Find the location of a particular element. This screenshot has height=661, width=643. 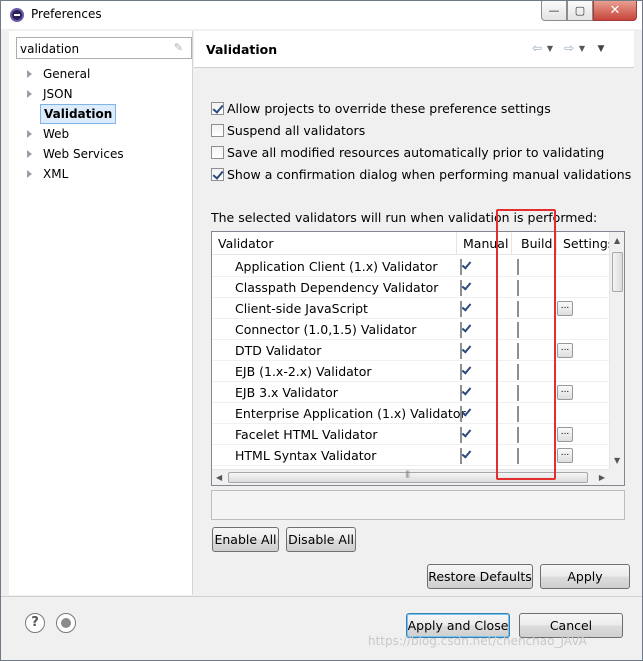

tree-item-label: Web is located at coordinates (56, 134).